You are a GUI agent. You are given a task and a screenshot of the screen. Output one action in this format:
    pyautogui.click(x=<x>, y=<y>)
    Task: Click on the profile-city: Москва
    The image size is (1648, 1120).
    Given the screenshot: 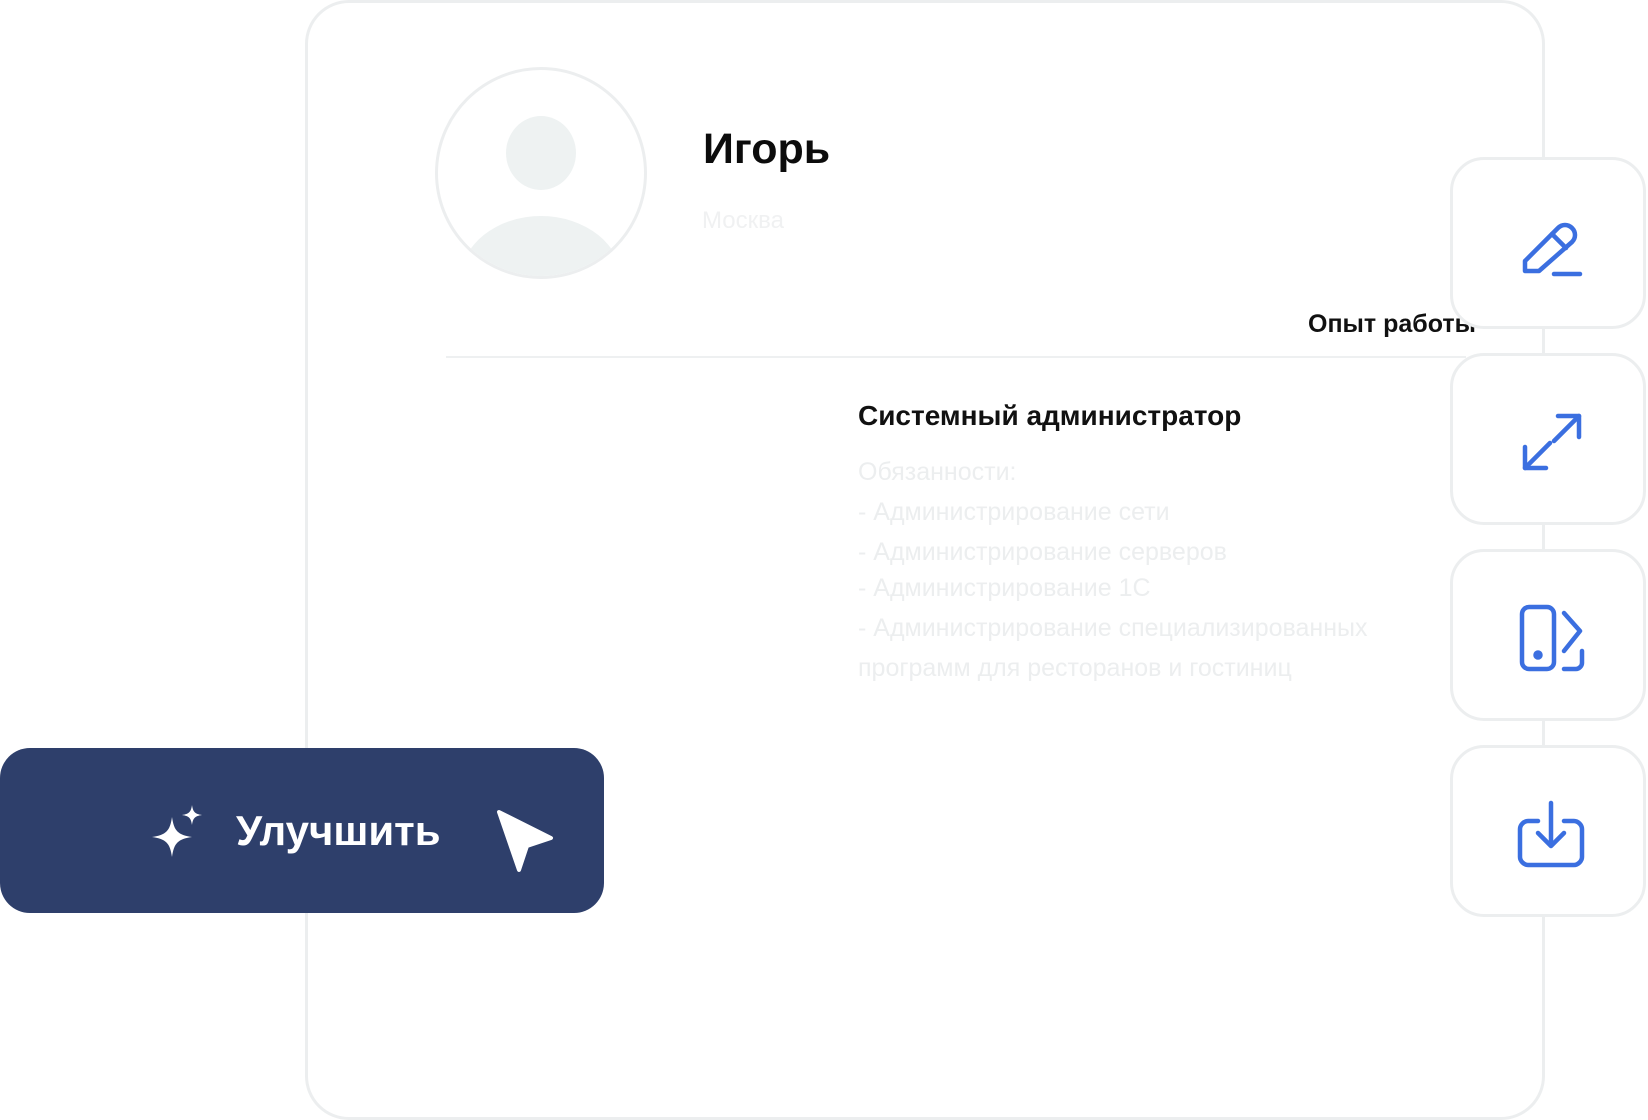 What is the action you would take?
    pyautogui.click(x=743, y=220)
    